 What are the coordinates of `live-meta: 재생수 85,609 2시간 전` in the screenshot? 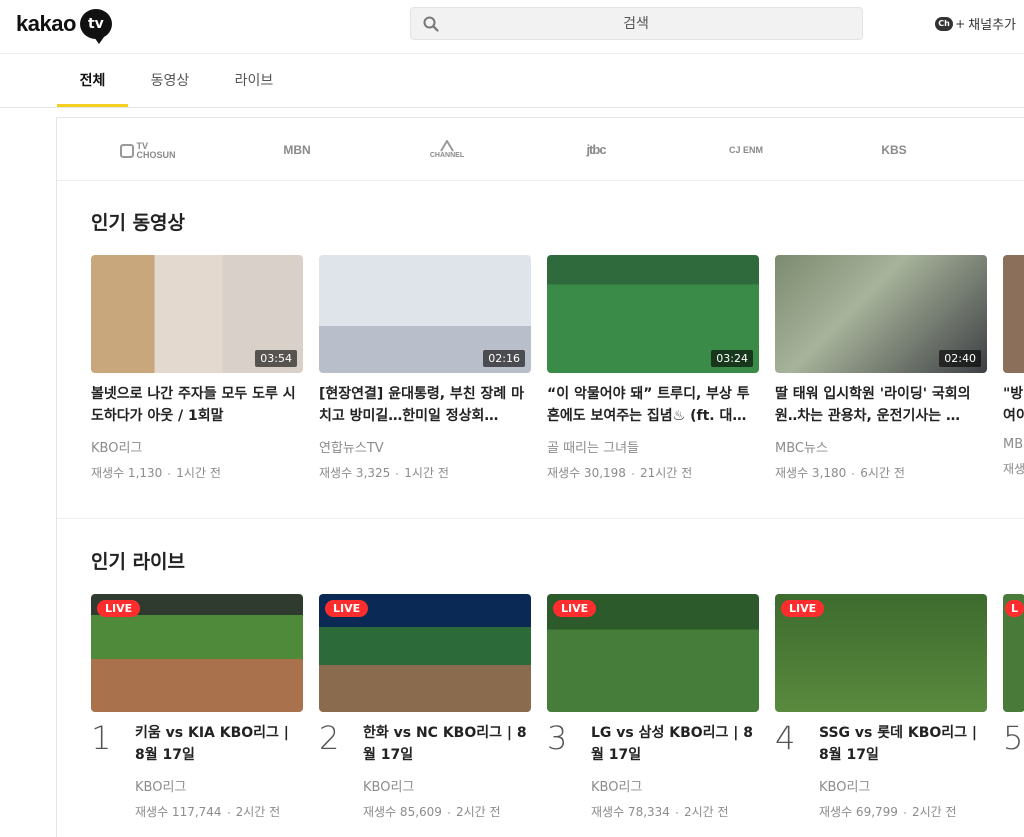 It's located at (447, 811).